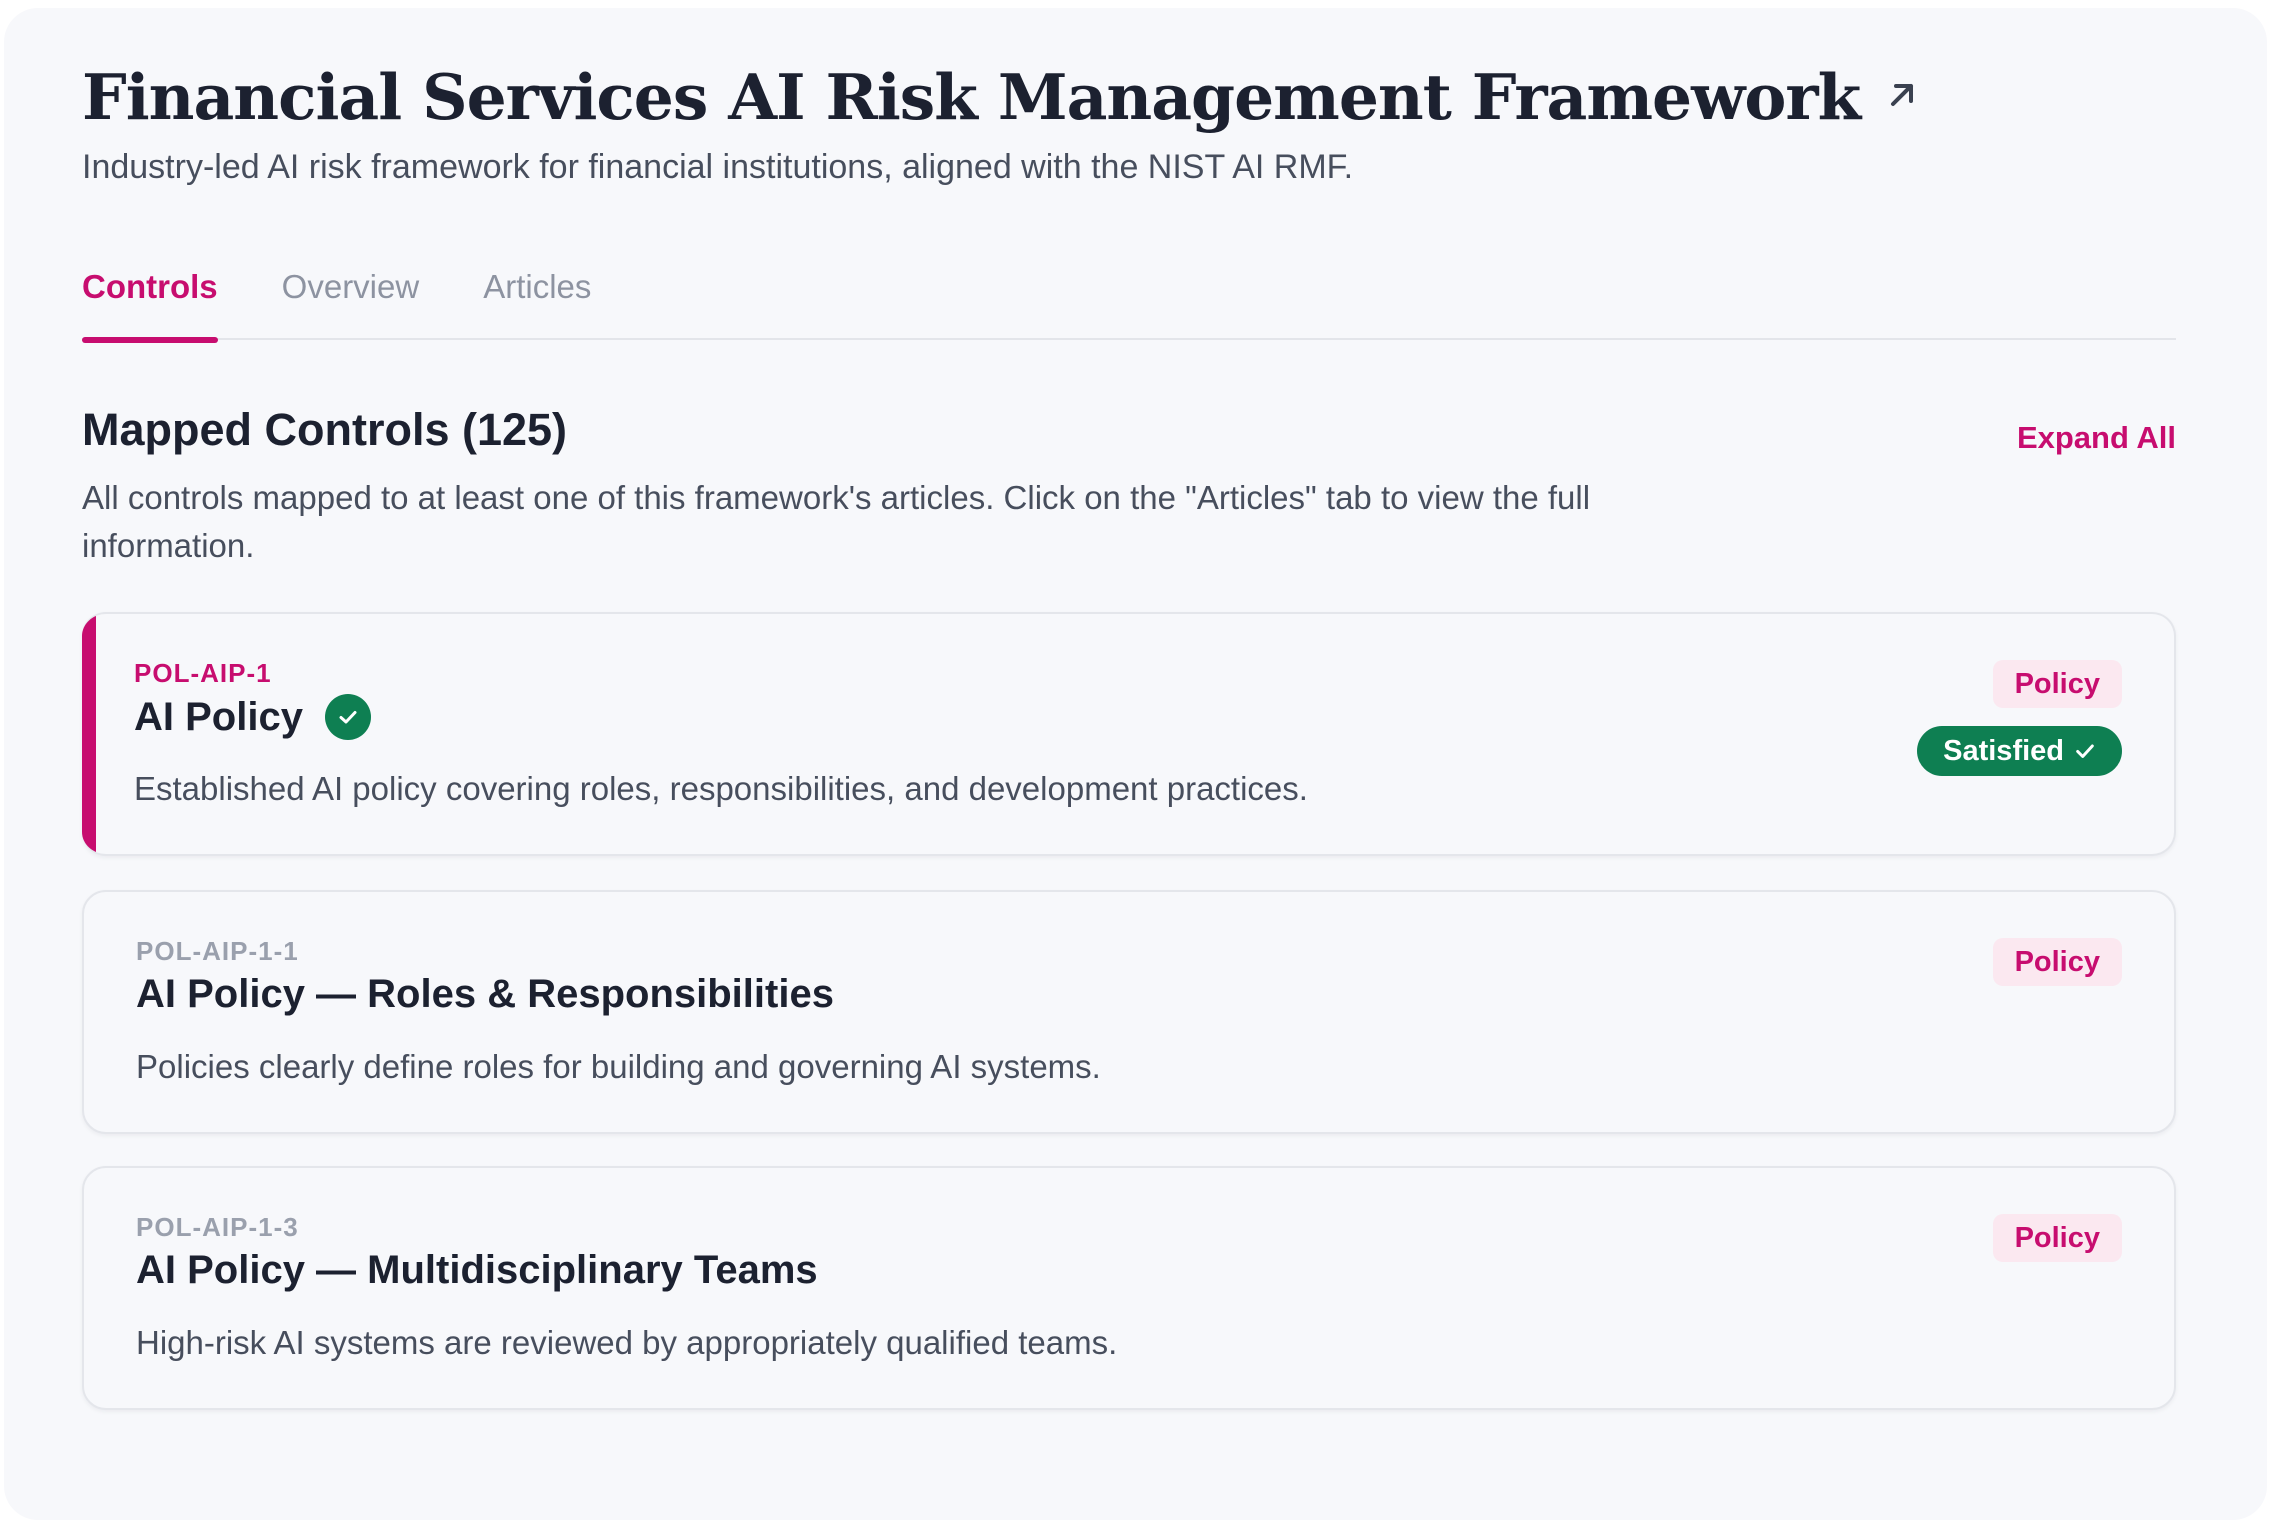  I want to click on control-name: AI Policy, so click(218, 716).